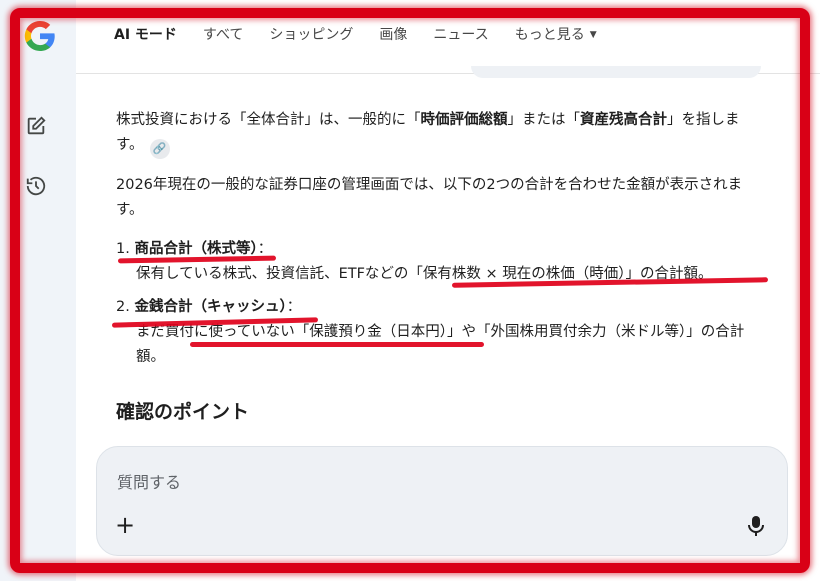 Image resolution: width=820 pixels, height=581 pixels. I want to click on tab-shopping: ショッピング, so click(311, 34).